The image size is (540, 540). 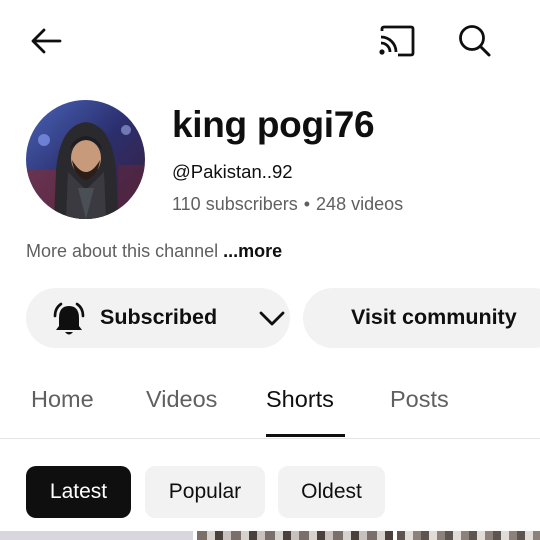 I want to click on avatar, so click(x=85, y=159).